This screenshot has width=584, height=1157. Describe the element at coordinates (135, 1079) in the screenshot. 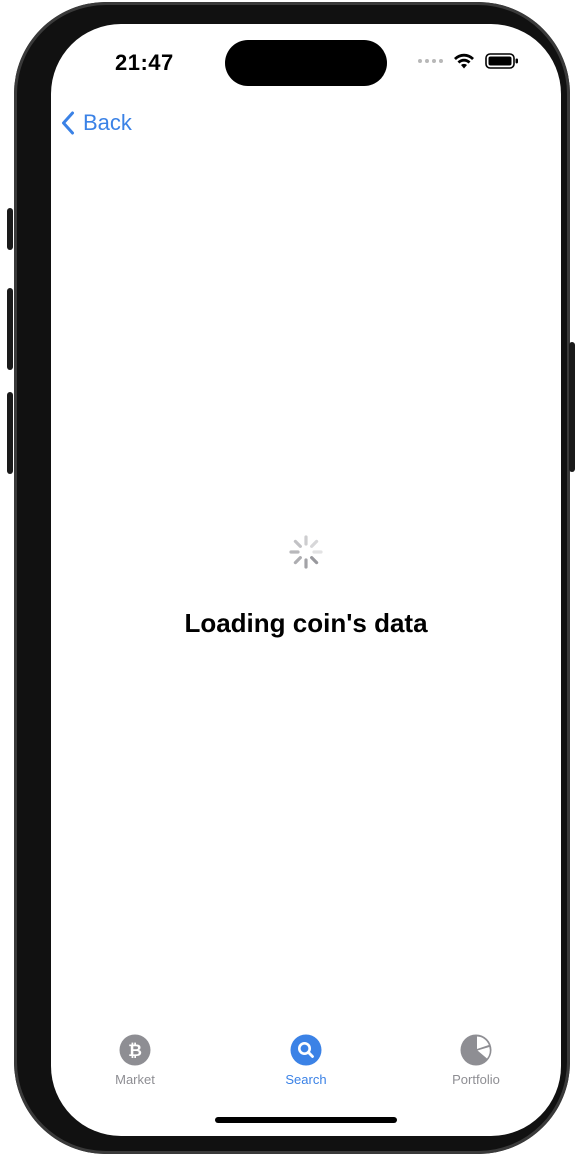

I see `tab-market-label: Market` at that location.